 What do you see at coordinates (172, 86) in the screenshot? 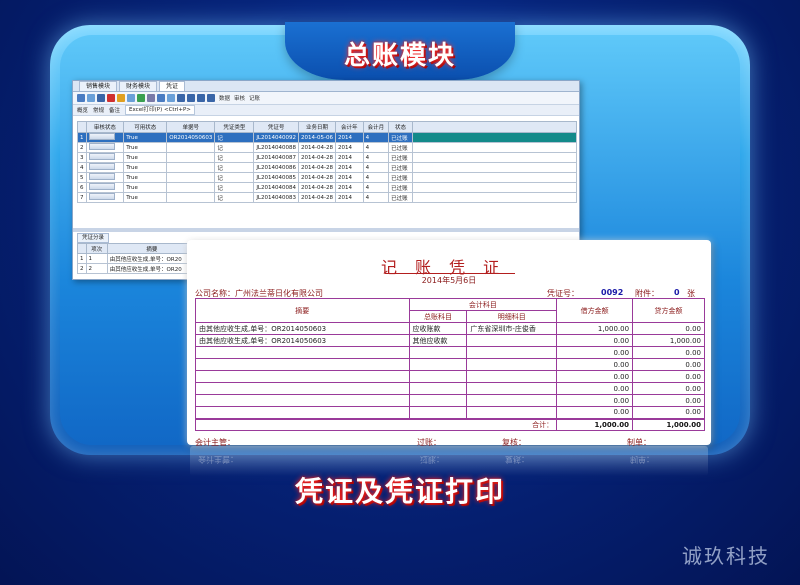
I see `tab-voucher: 凭证` at bounding box center [172, 86].